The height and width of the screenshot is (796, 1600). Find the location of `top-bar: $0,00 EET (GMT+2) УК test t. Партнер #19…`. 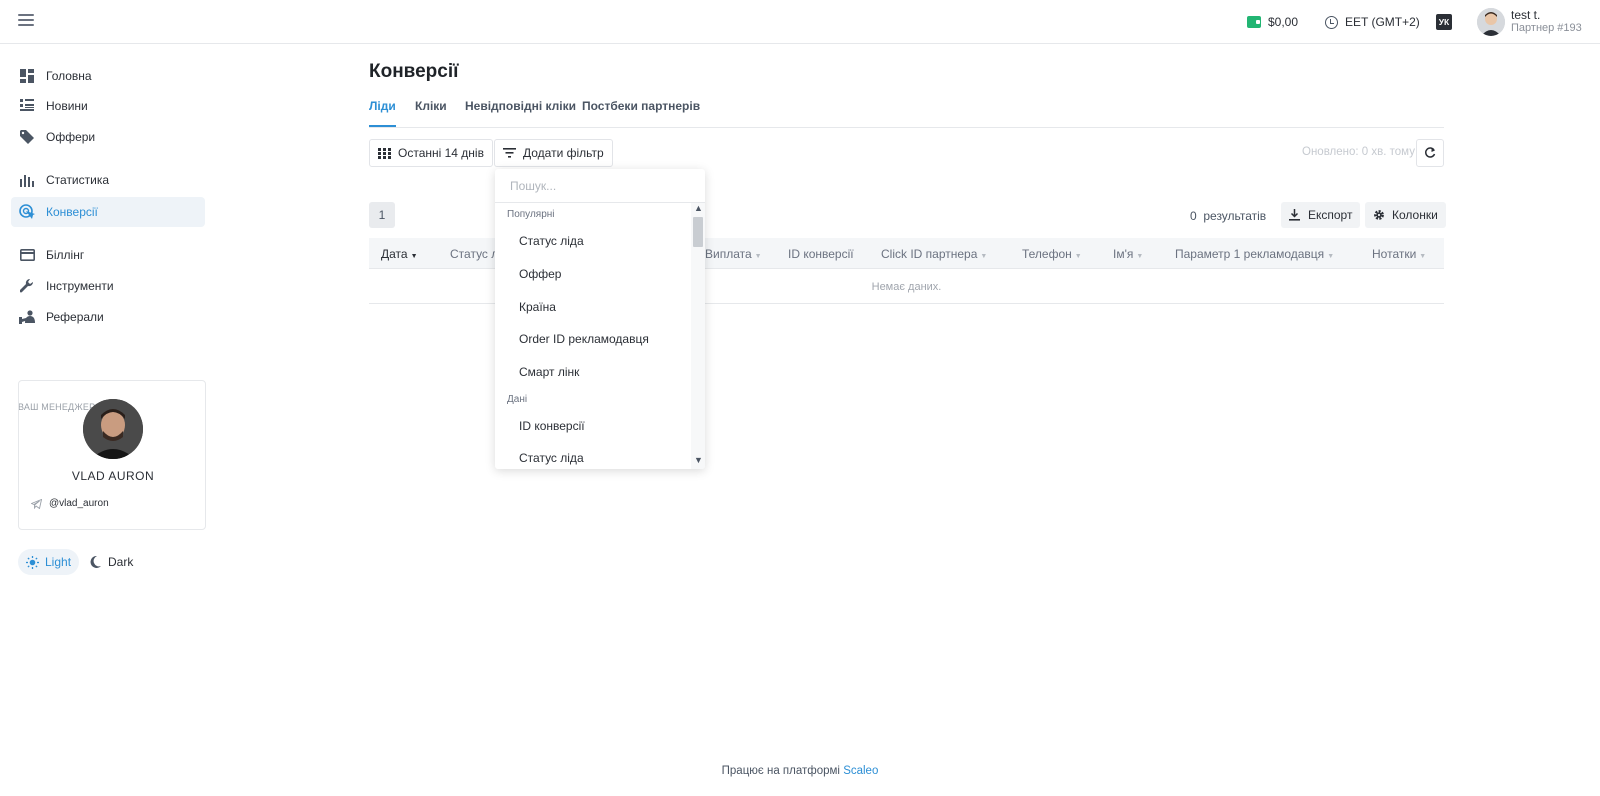

top-bar: $0,00 EET (GMT+2) УК test t. Партнер #19… is located at coordinates (800, 22).